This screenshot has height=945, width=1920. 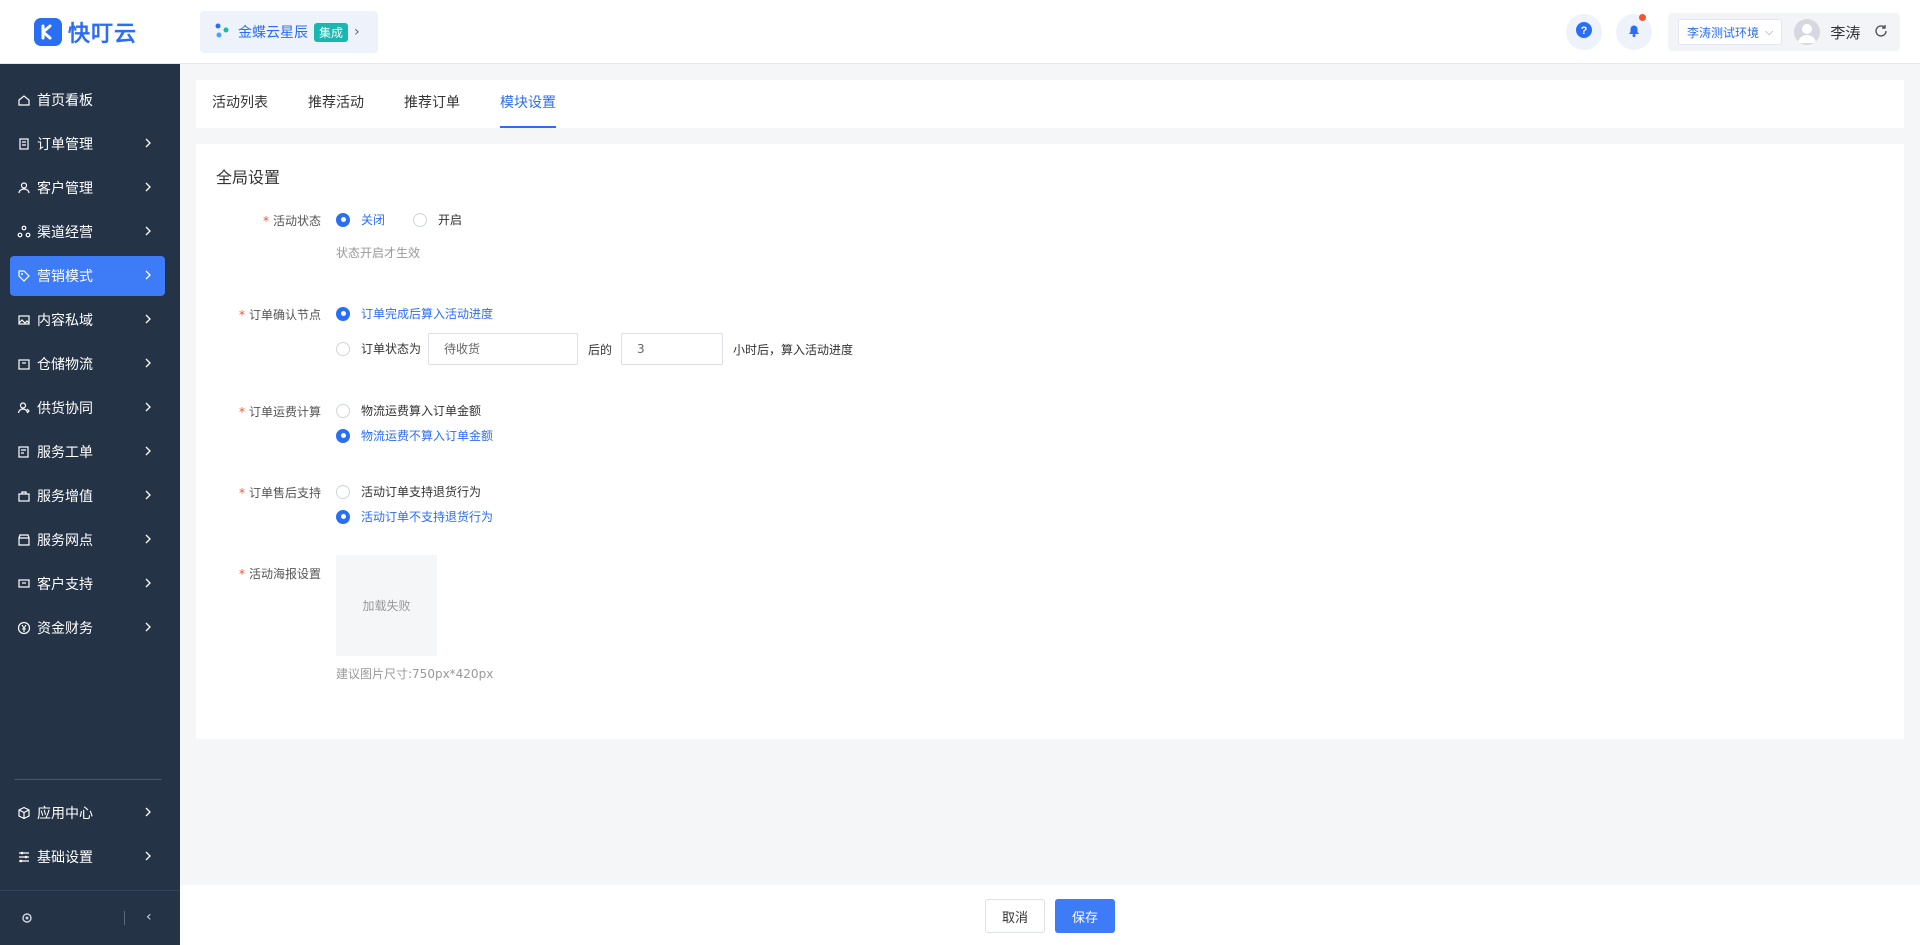 What do you see at coordinates (87, 188) in the screenshot?
I see `sidebar-item-user: 客户管理` at bounding box center [87, 188].